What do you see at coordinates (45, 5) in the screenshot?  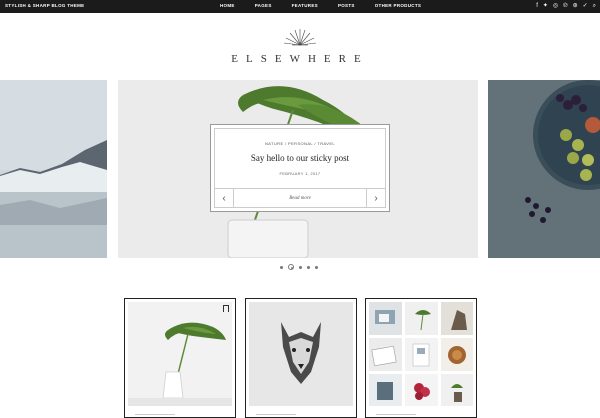 I see `site-tagline: STYLISH & SHARP BLOG THEME` at bounding box center [45, 5].